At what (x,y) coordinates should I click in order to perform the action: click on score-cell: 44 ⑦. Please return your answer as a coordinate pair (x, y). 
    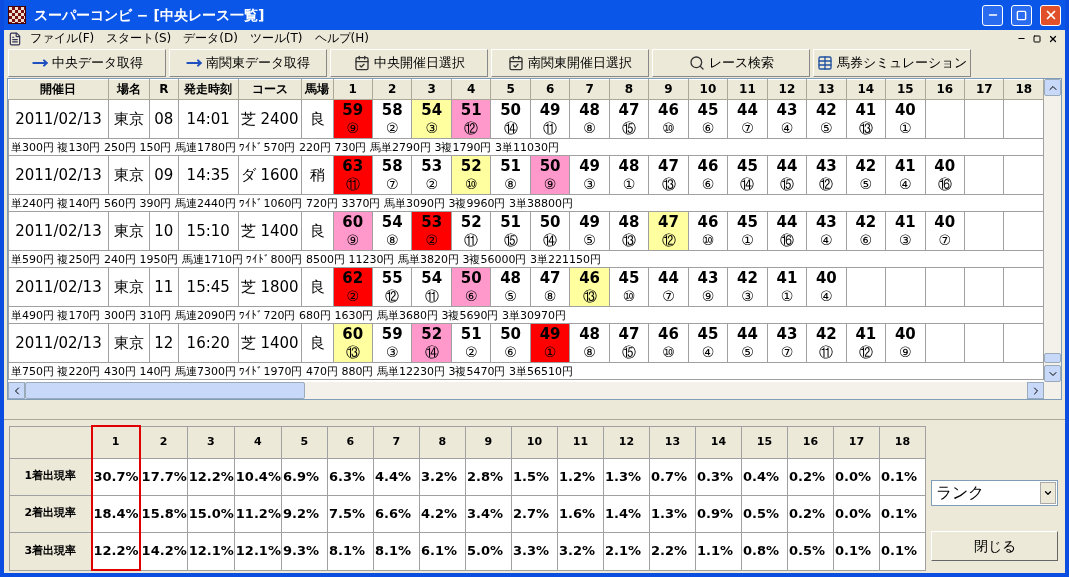
    Looking at the image, I should click on (668, 287).